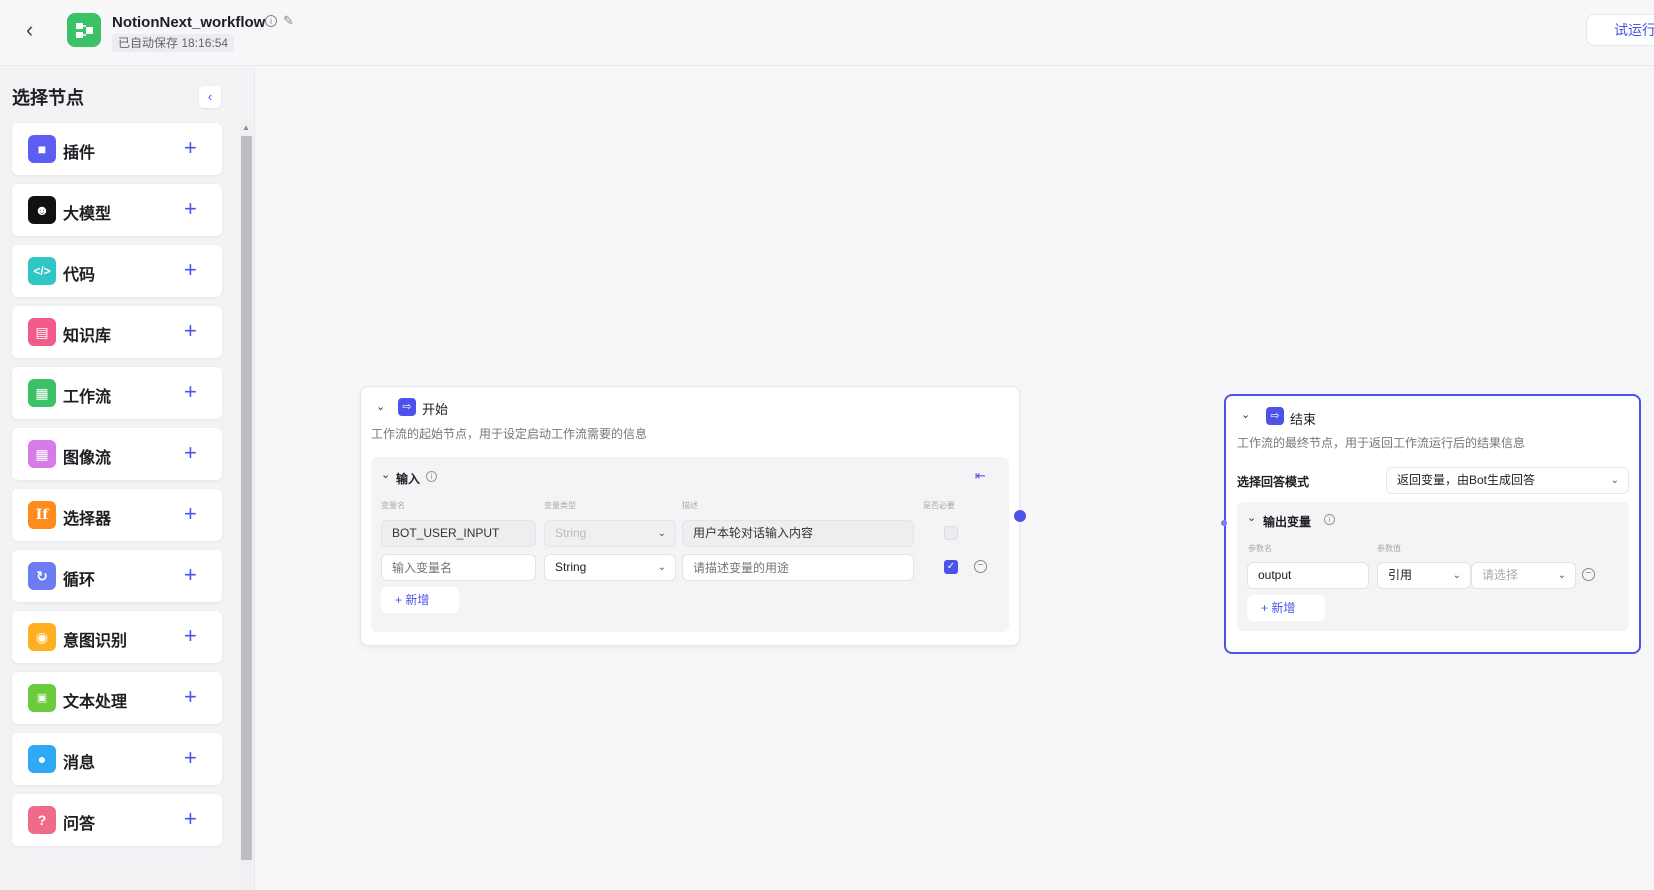 The height and width of the screenshot is (890, 1654). What do you see at coordinates (42, 637) in the screenshot?
I see `intent-icon: ◉` at bounding box center [42, 637].